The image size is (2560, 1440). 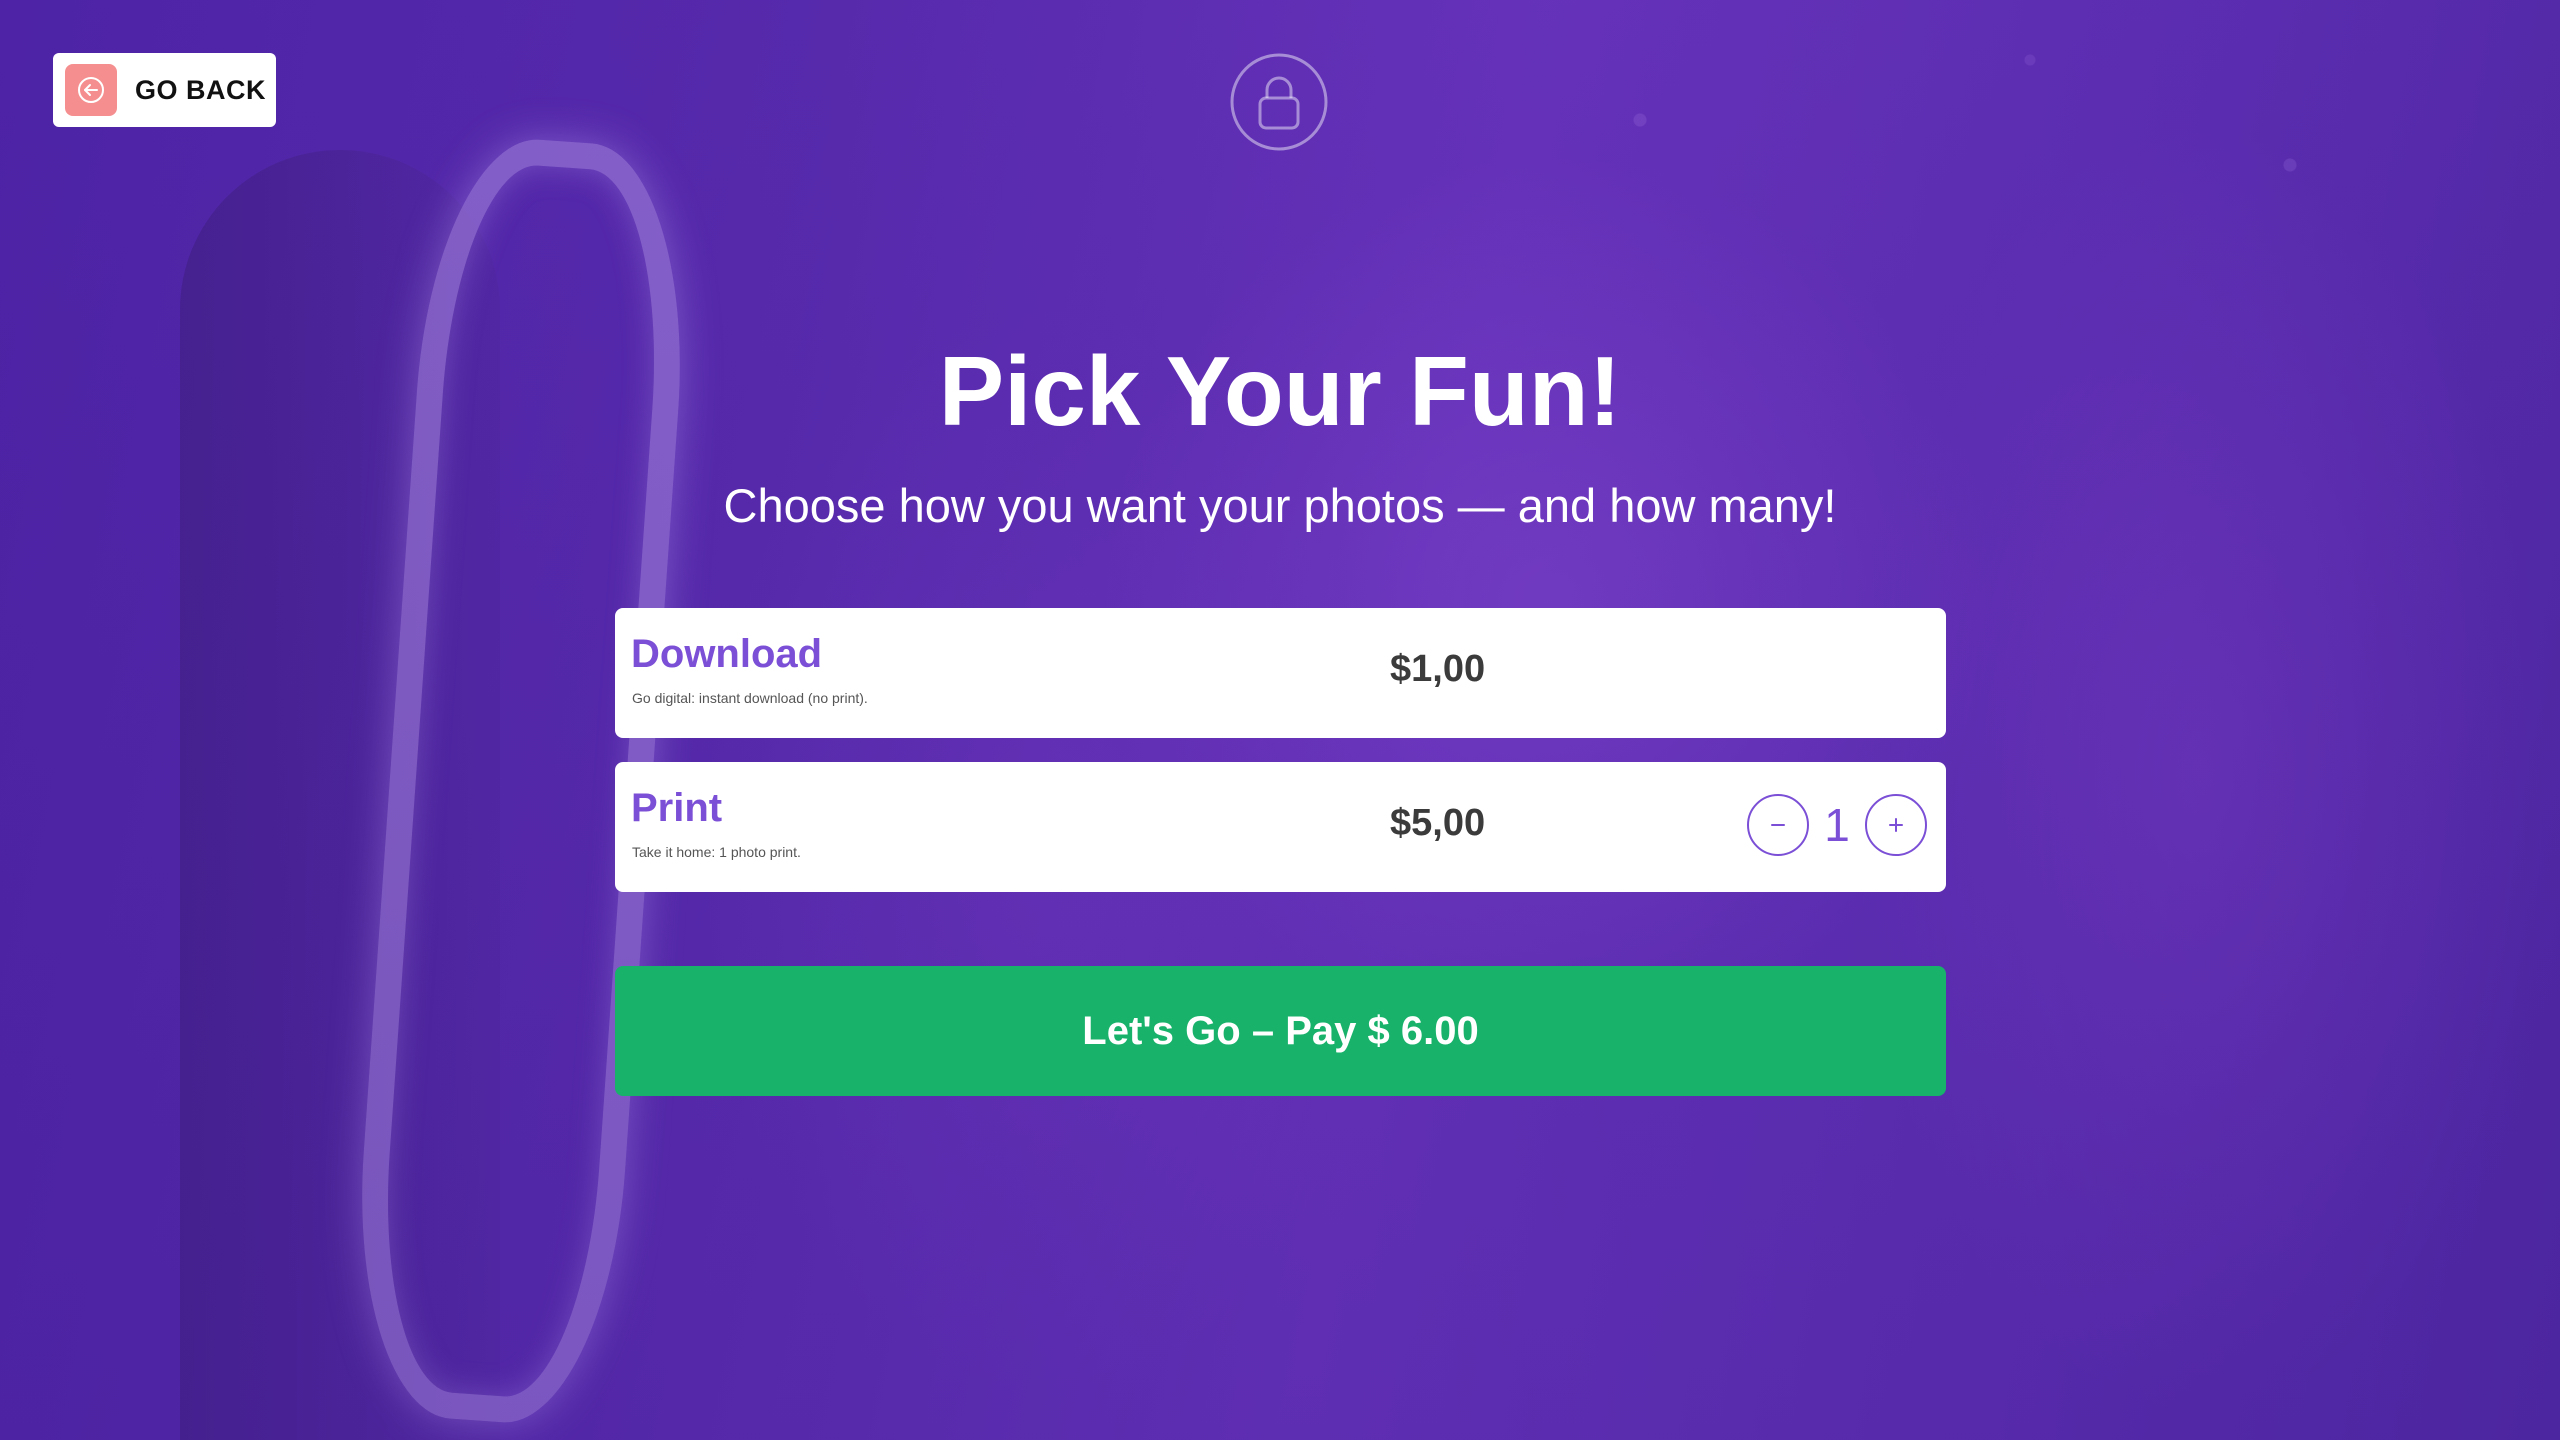 I want to click on lock-icon, so click(x=1279, y=102).